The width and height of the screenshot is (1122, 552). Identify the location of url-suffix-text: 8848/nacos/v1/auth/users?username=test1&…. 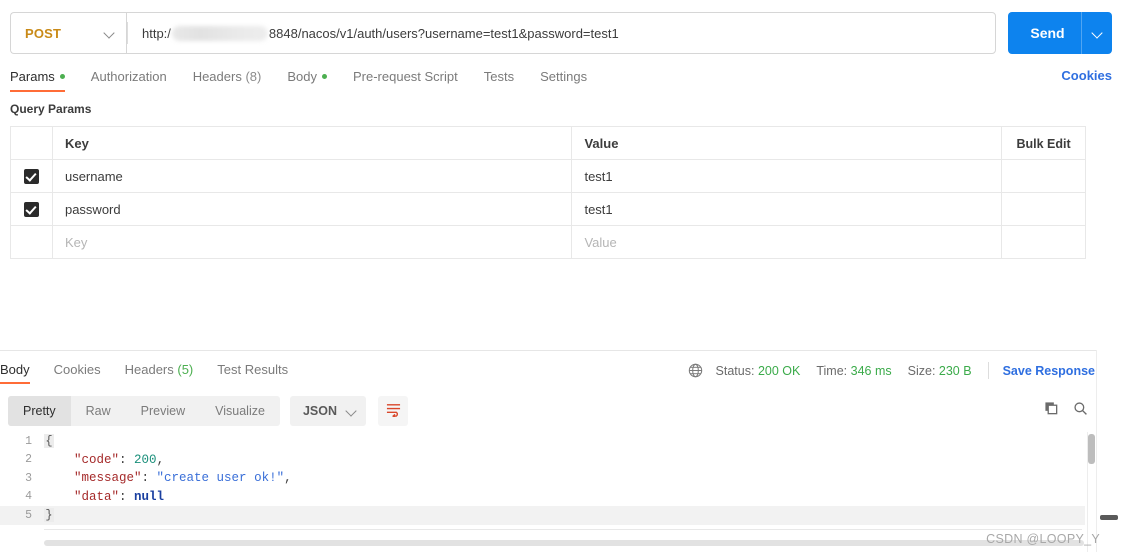
(443, 33).